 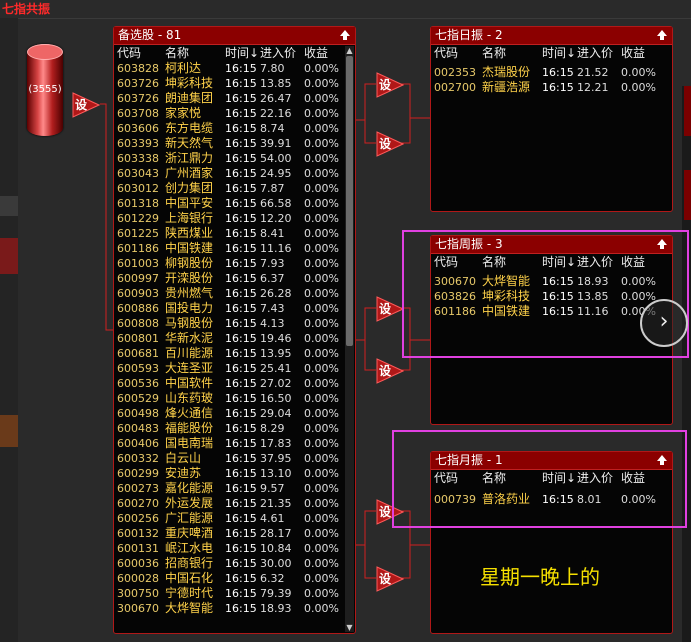 What do you see at coordinates (234, 128) in the screenshot?
I see `table-row: 603606 东方电缆 16:15 8.74 0.00%` at bounding box center [234, 128].